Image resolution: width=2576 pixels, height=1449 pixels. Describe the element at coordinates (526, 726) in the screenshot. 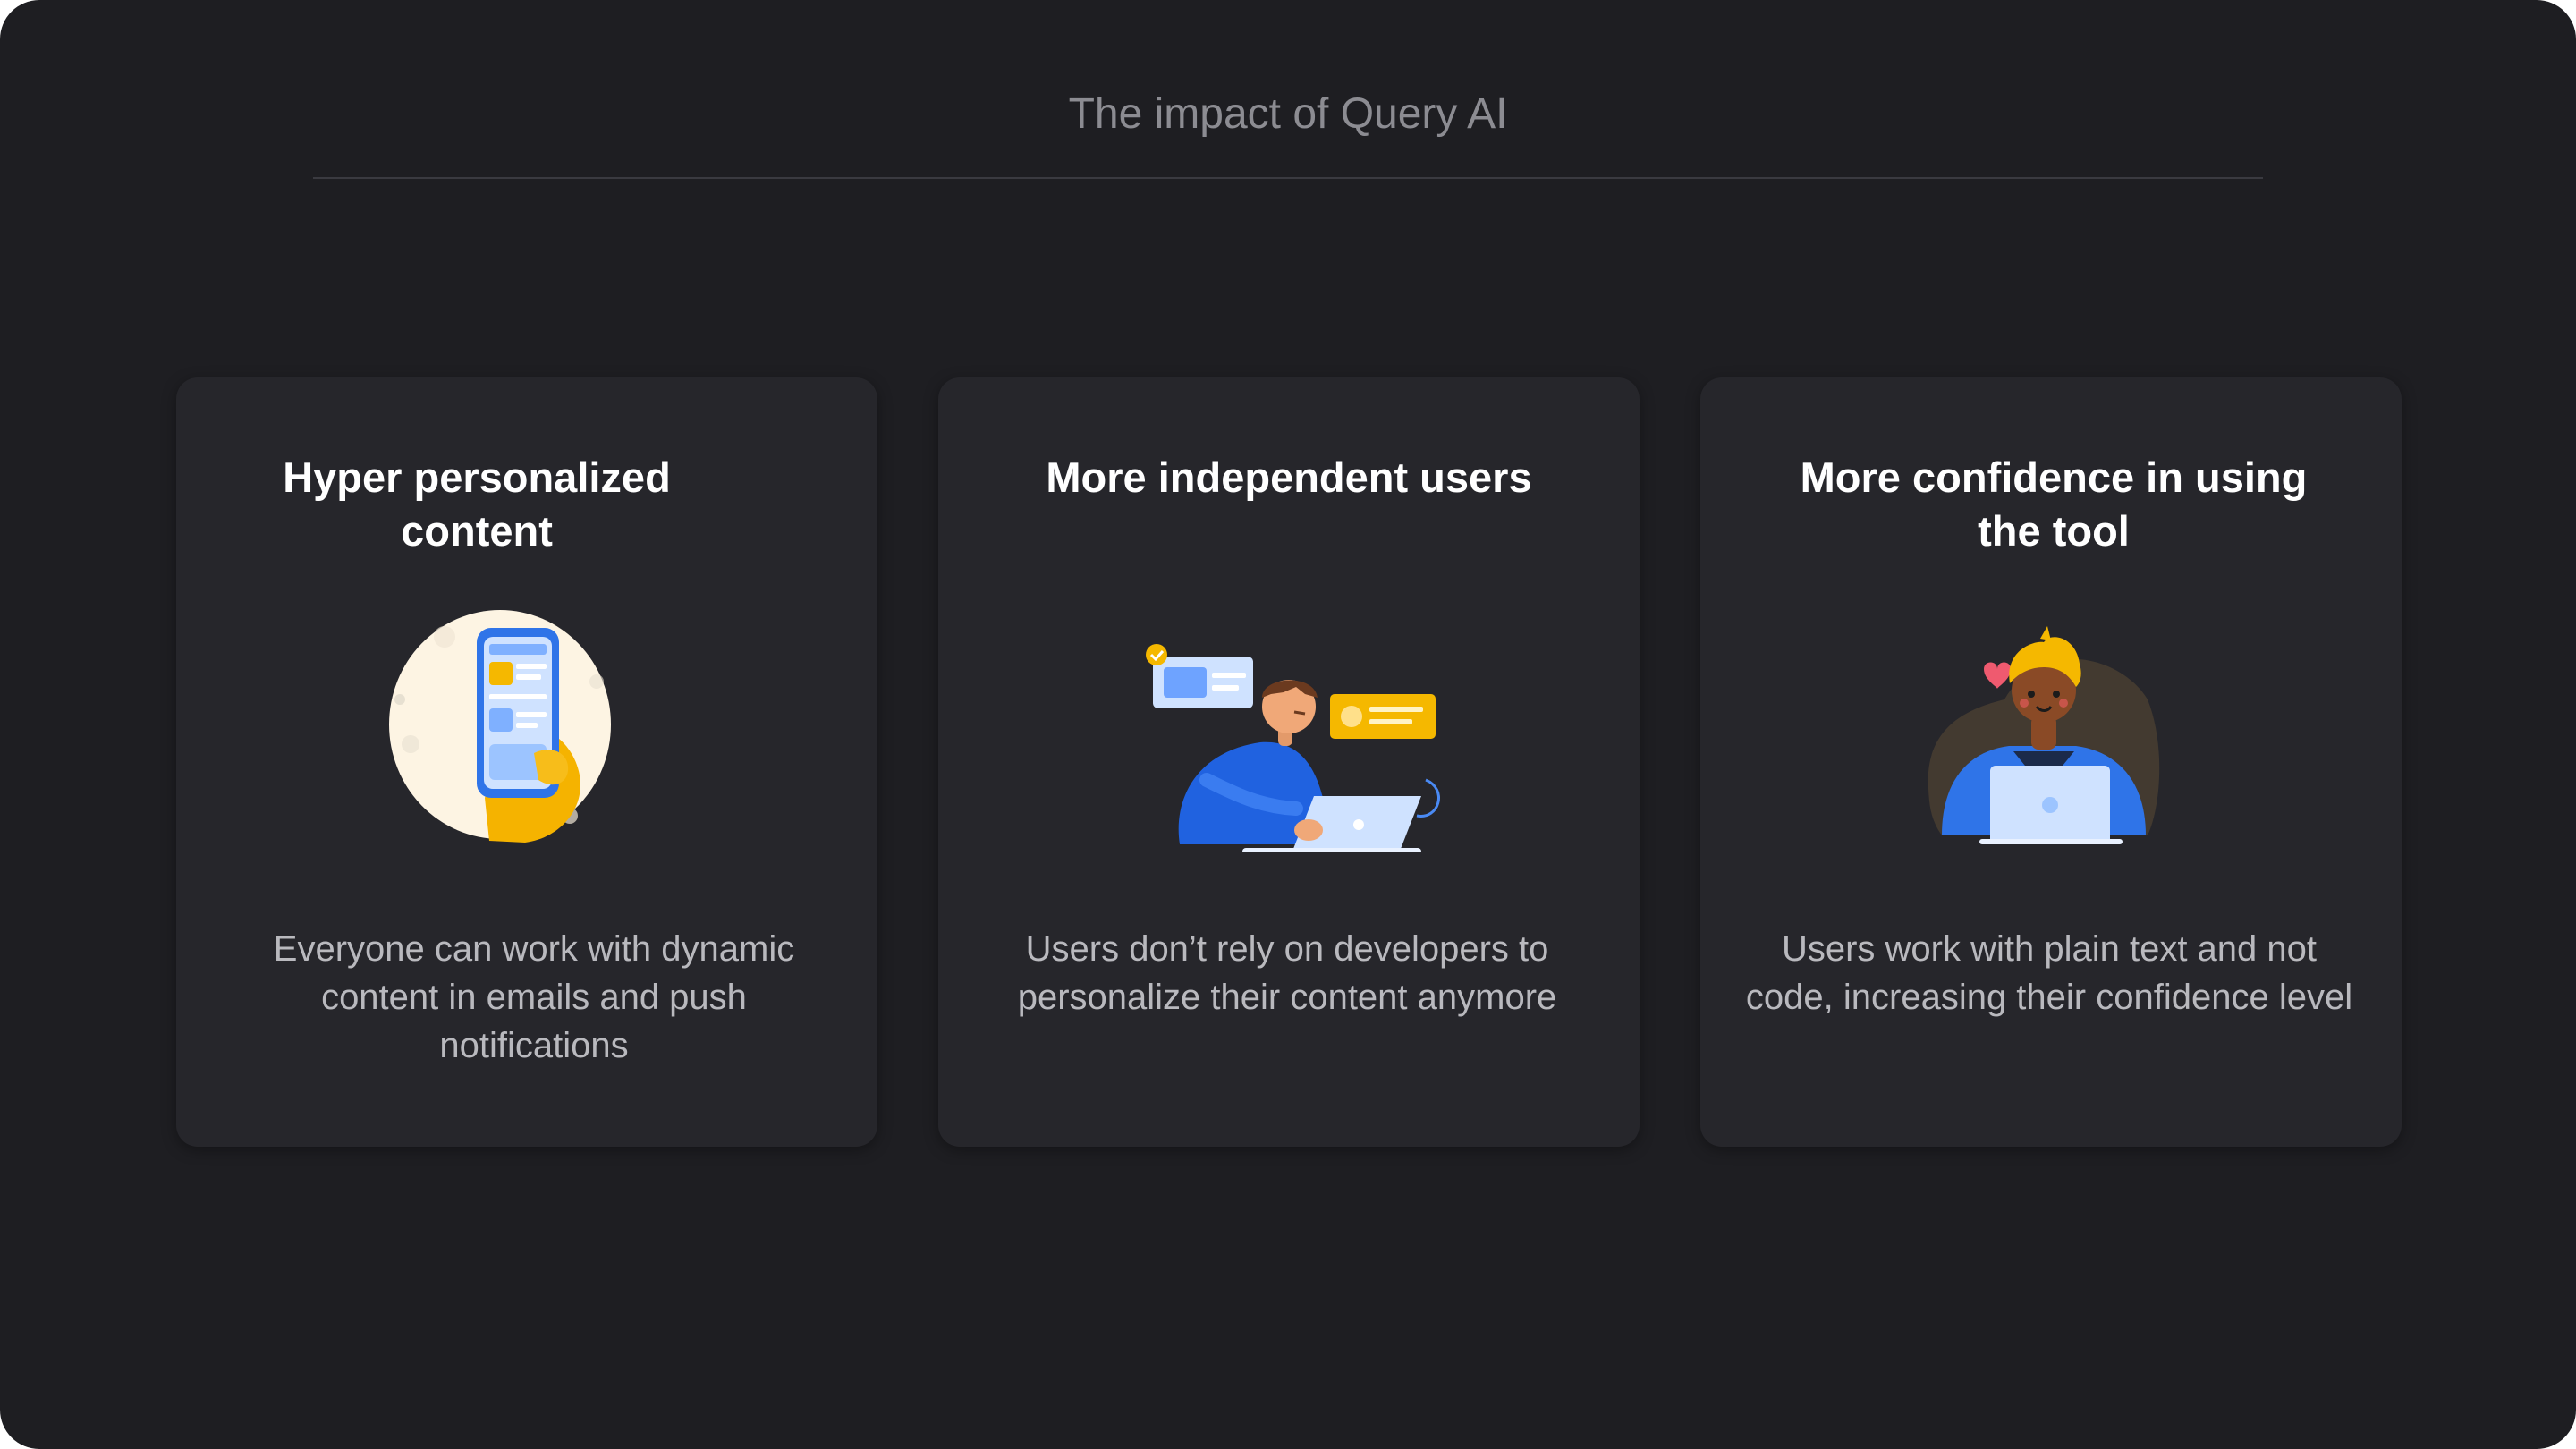

I see `hand-holding-phone-illustration` at that location.